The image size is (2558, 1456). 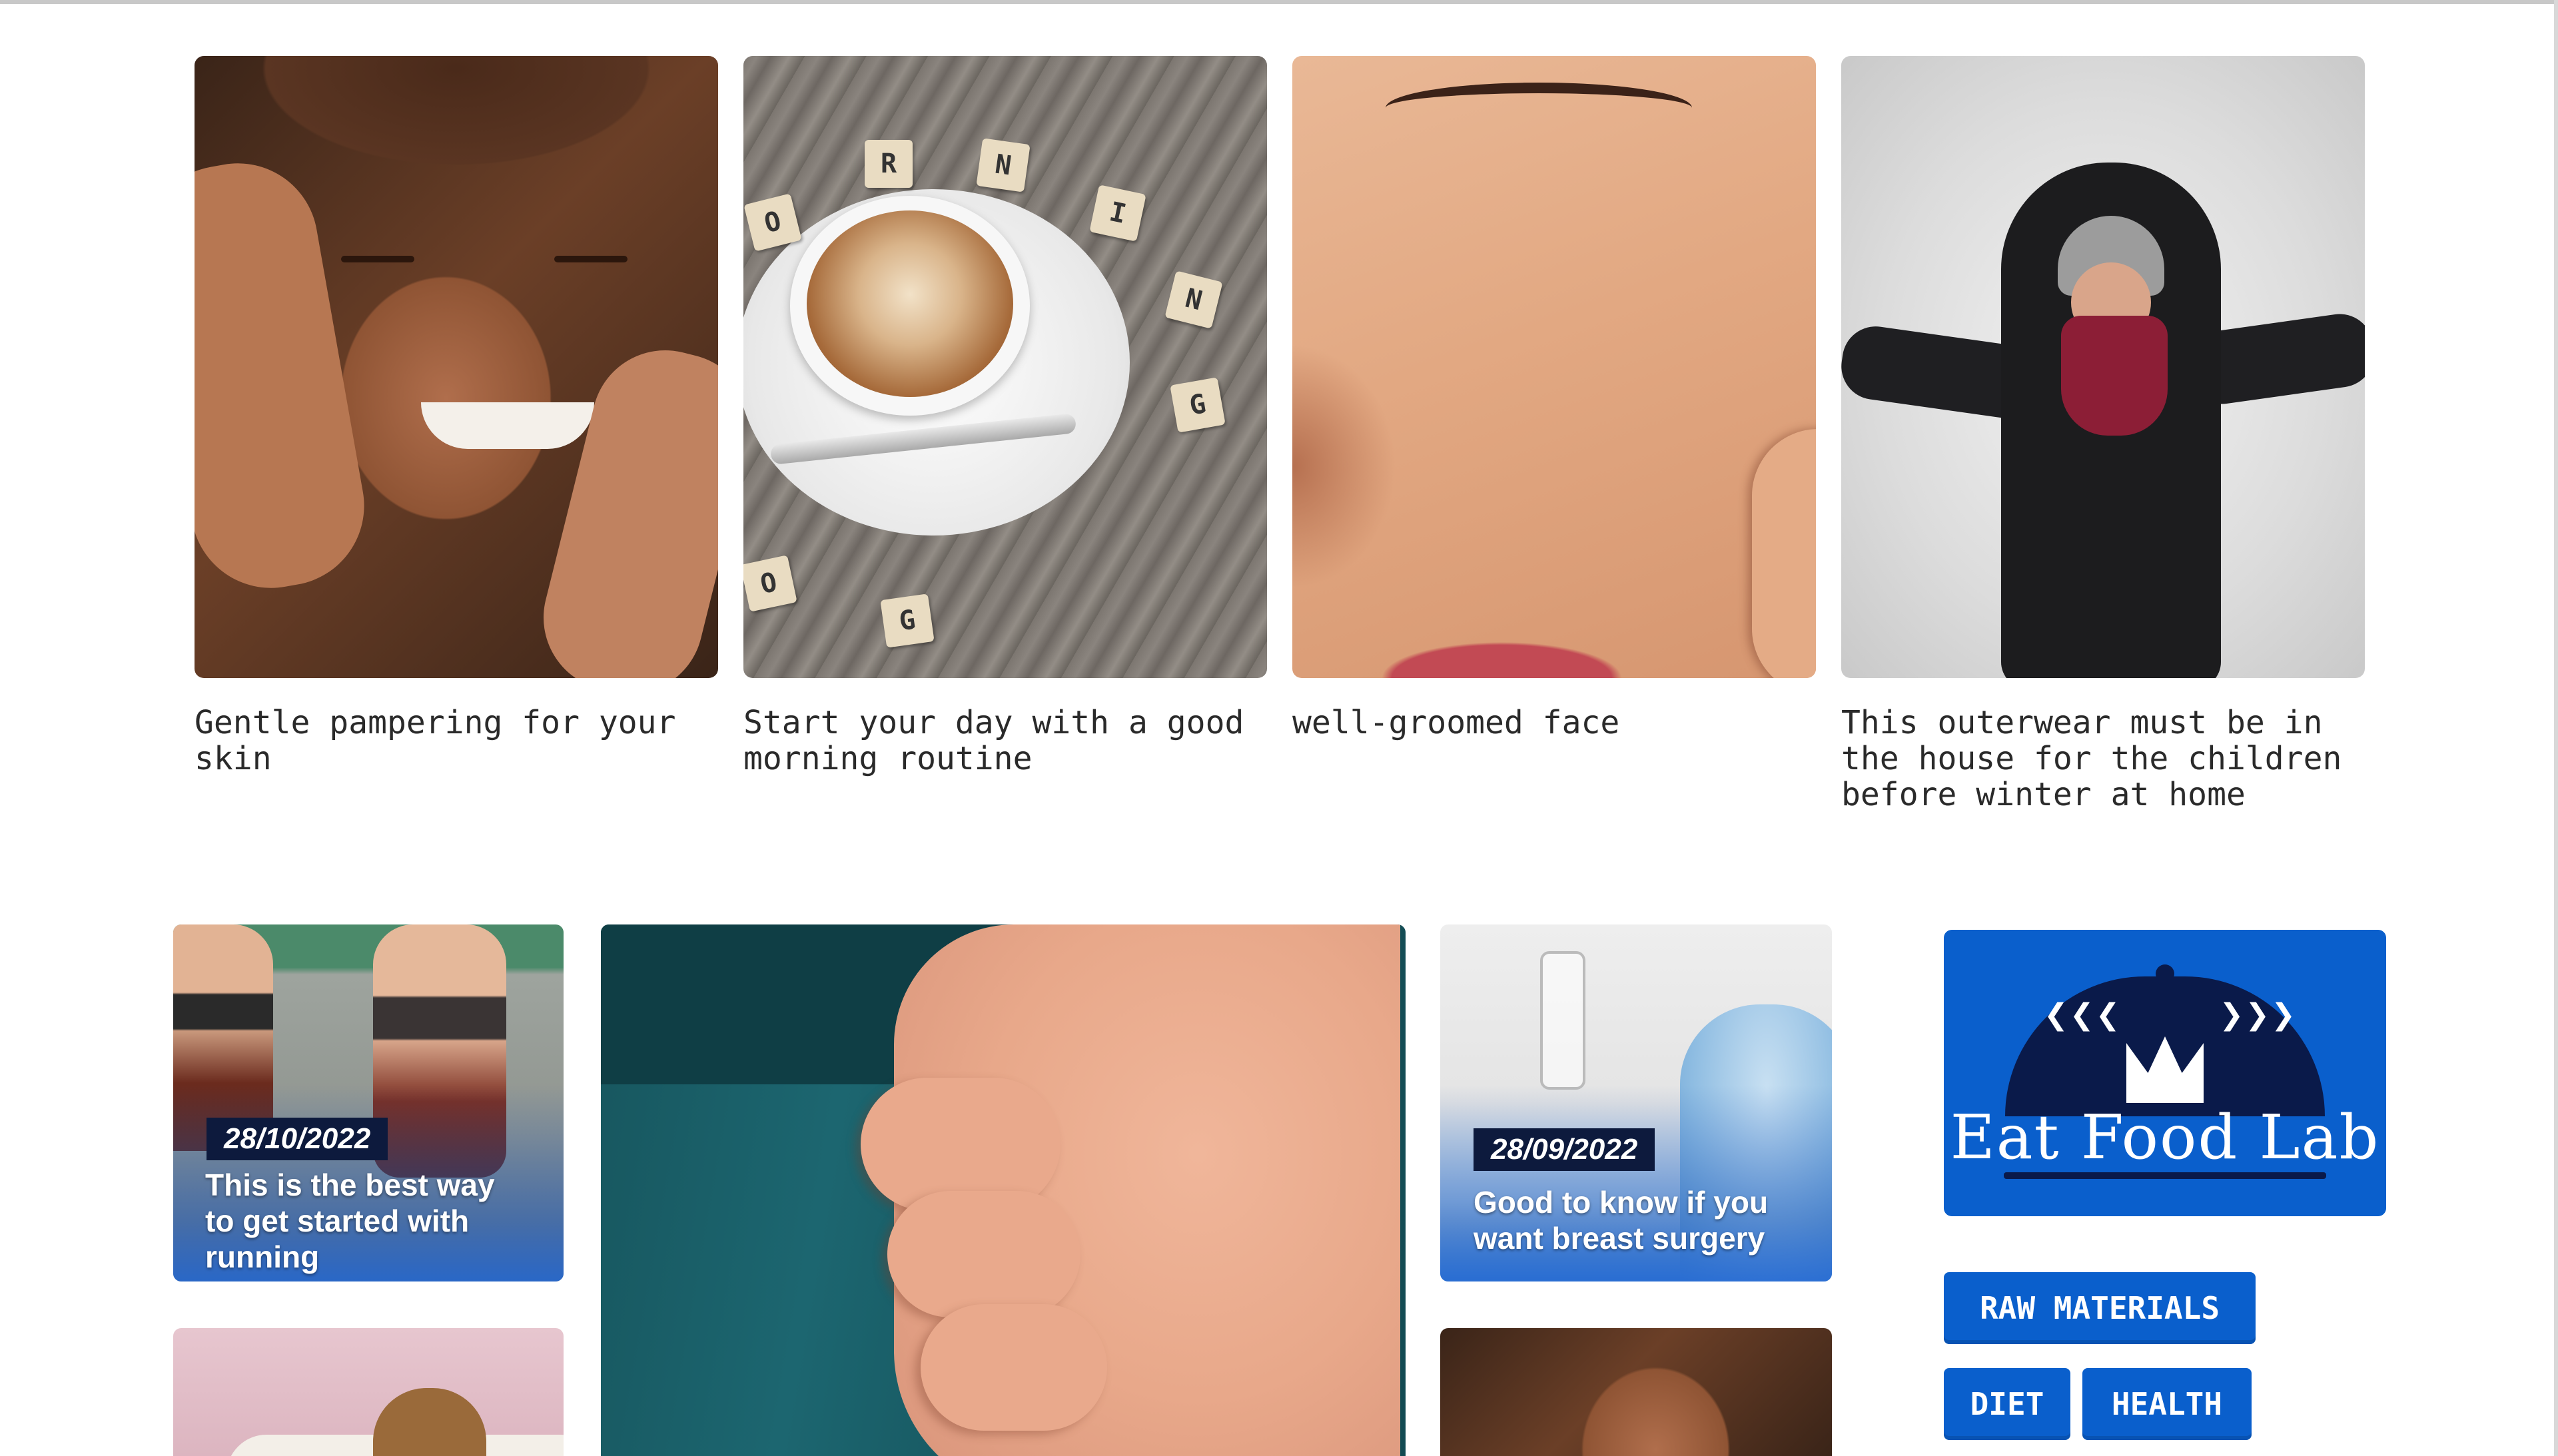 I want to click on featured-image-card, so click(x=1003, y=1190).